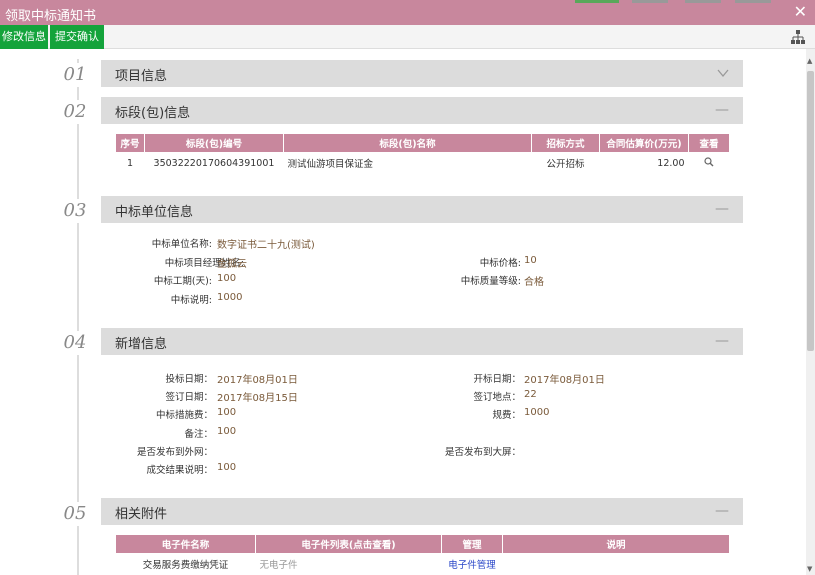  Describe the element at coordinates (723, 73) in the screenshot. I see `chevron-down-icon` at that location.